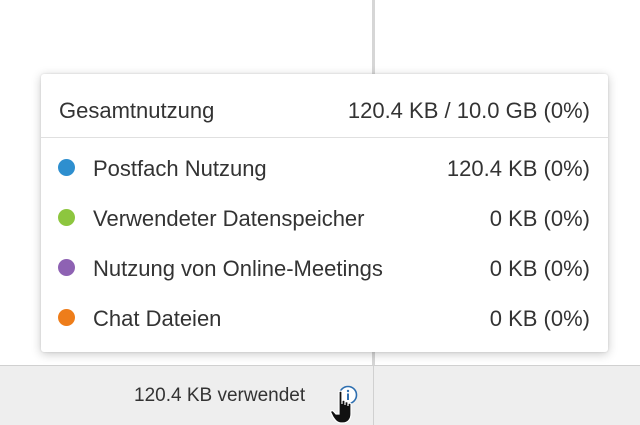 This screenshot has height=425, width=640. What do you see at coordinates (220, 395) in the screenshot?
I see `storage-usage-label: 120.4 KB verwendet` at bounding box center [220, 395].